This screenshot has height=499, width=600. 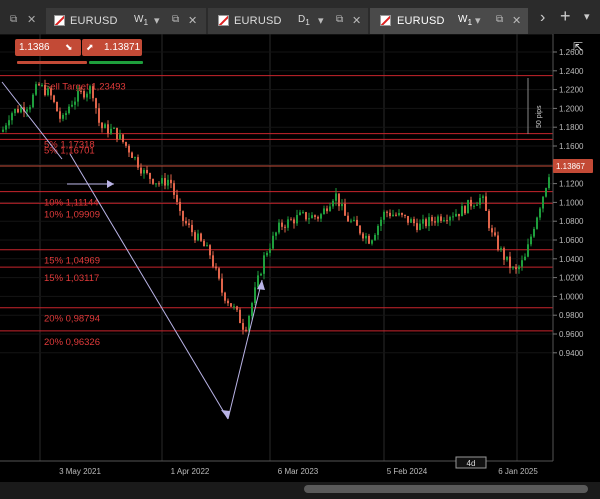 I want to click on price-tick-label: 1.0600, so click(x=571, y=240).